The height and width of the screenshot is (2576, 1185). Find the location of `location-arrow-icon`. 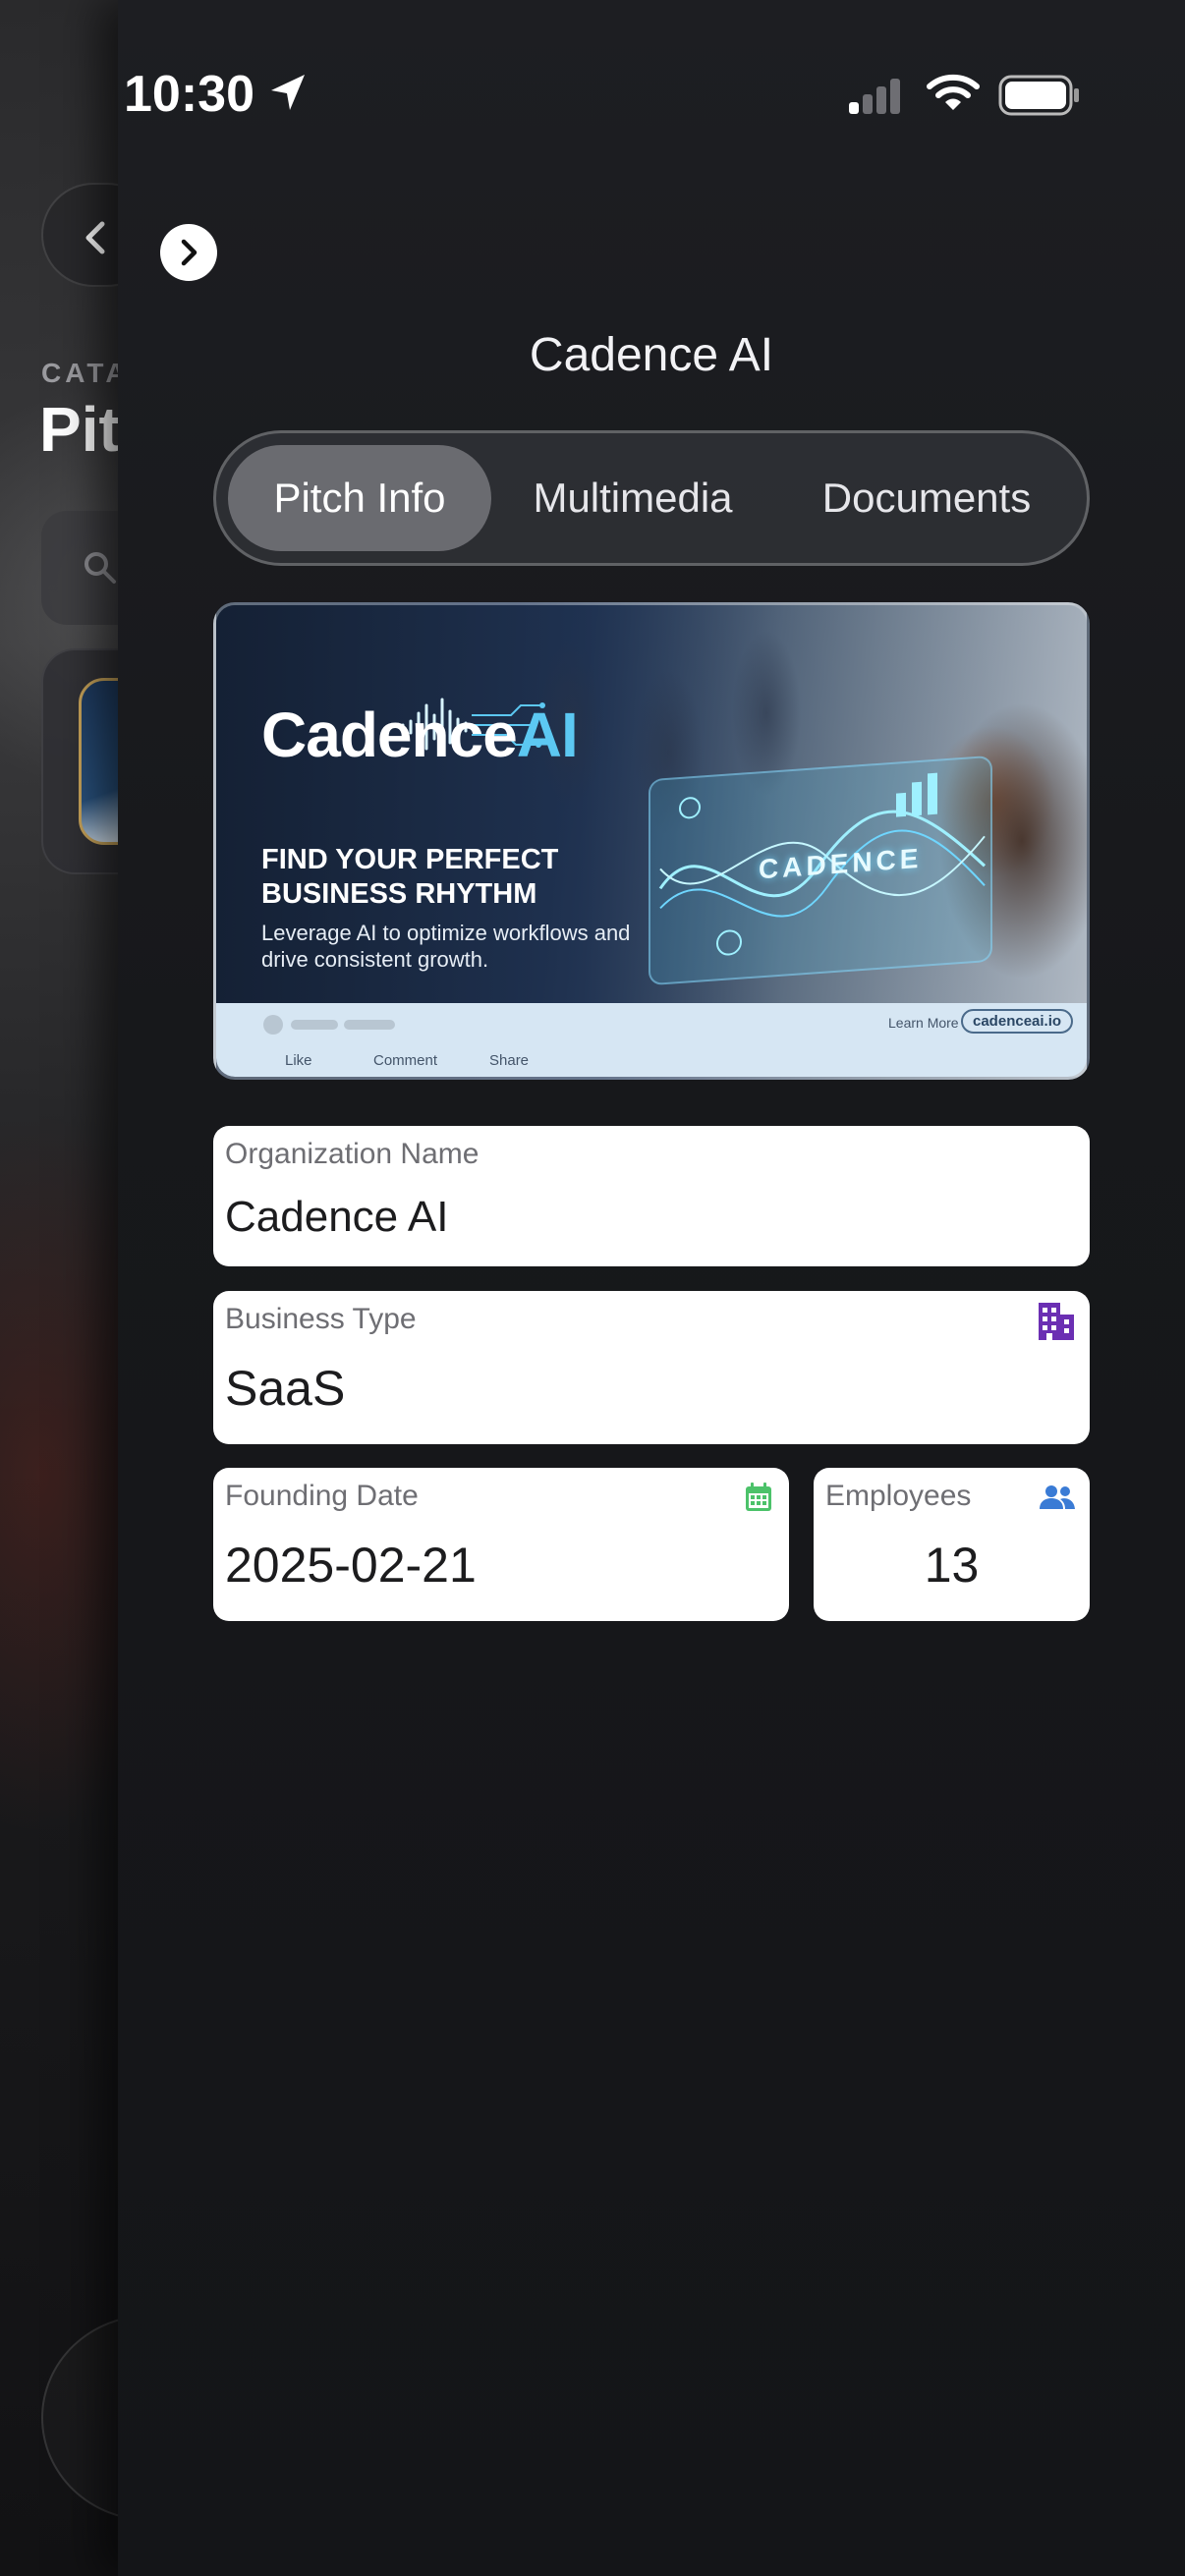

location-arrow-icon is located at coordinates (288, 92).